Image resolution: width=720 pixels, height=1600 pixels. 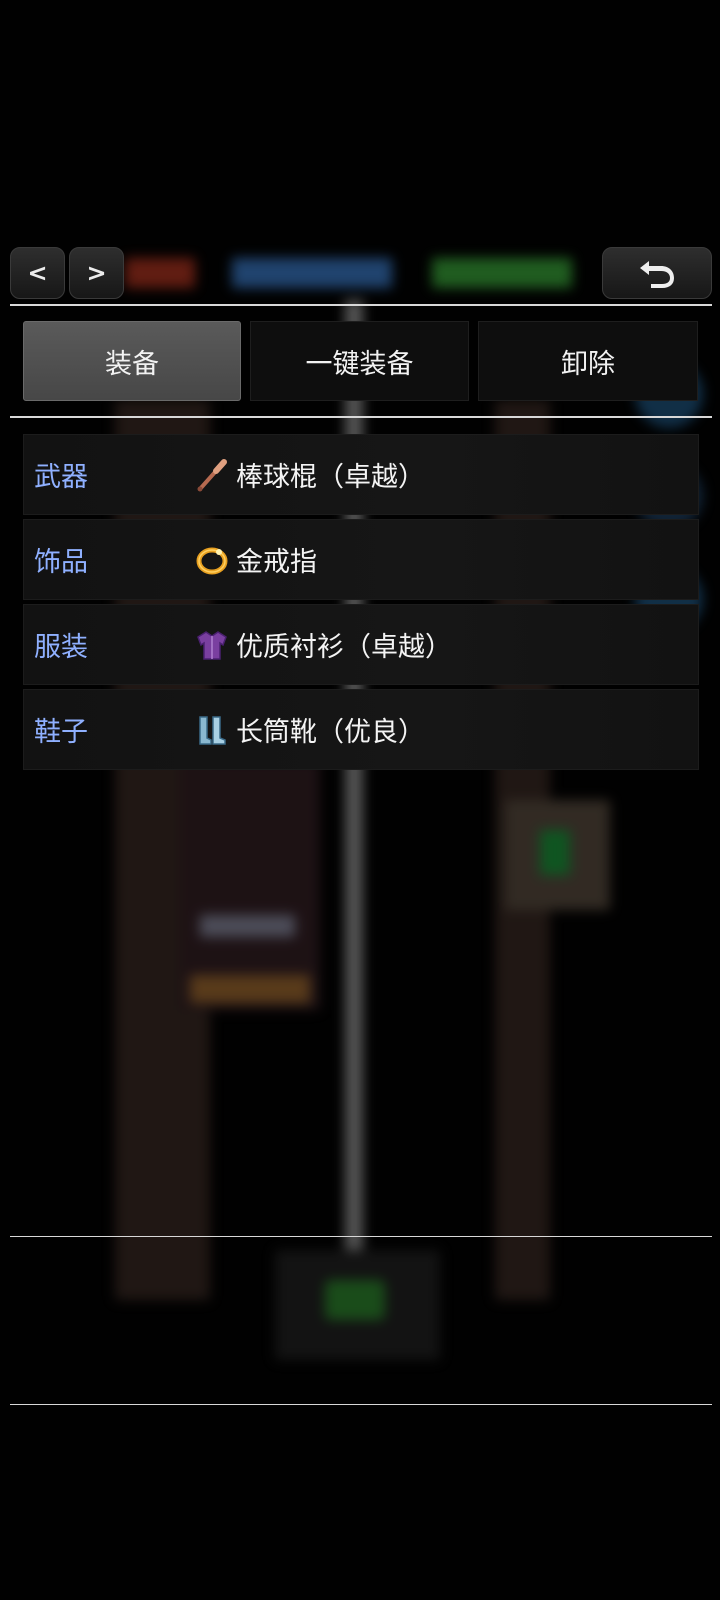 I want to click on undo-arrow-icon, so click(x=657, y=274).